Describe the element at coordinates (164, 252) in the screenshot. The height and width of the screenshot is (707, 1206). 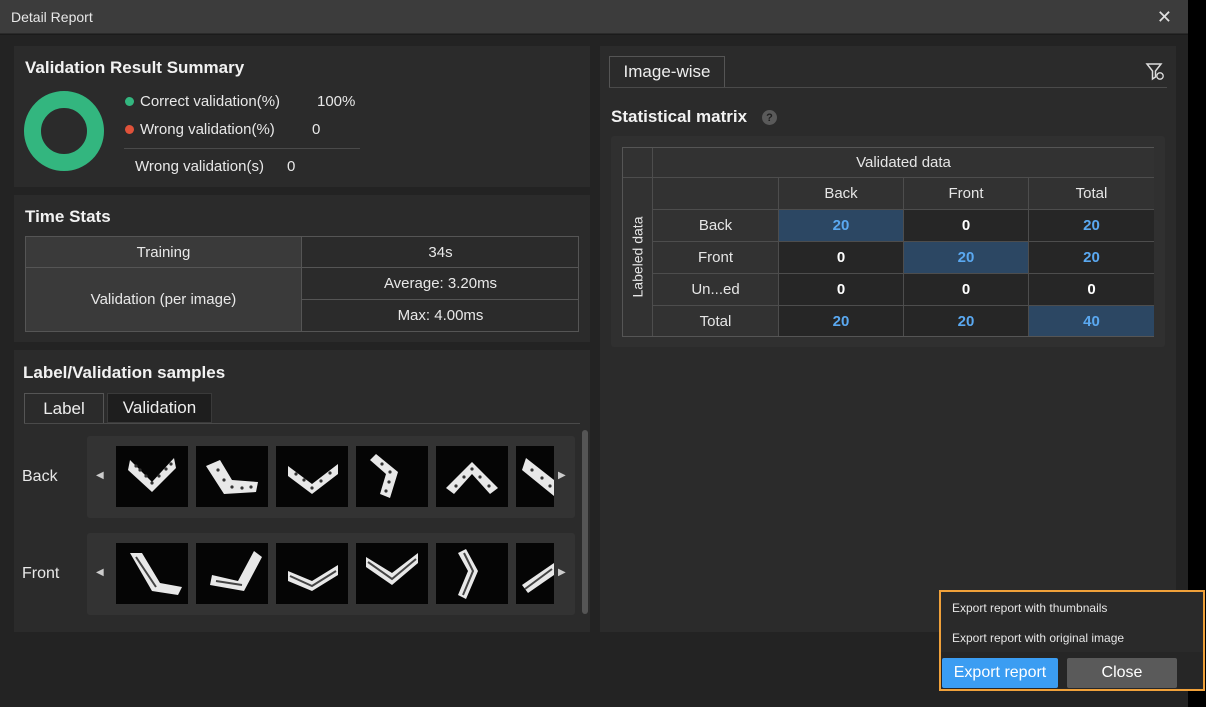
I see `training-label: Training` at that location.